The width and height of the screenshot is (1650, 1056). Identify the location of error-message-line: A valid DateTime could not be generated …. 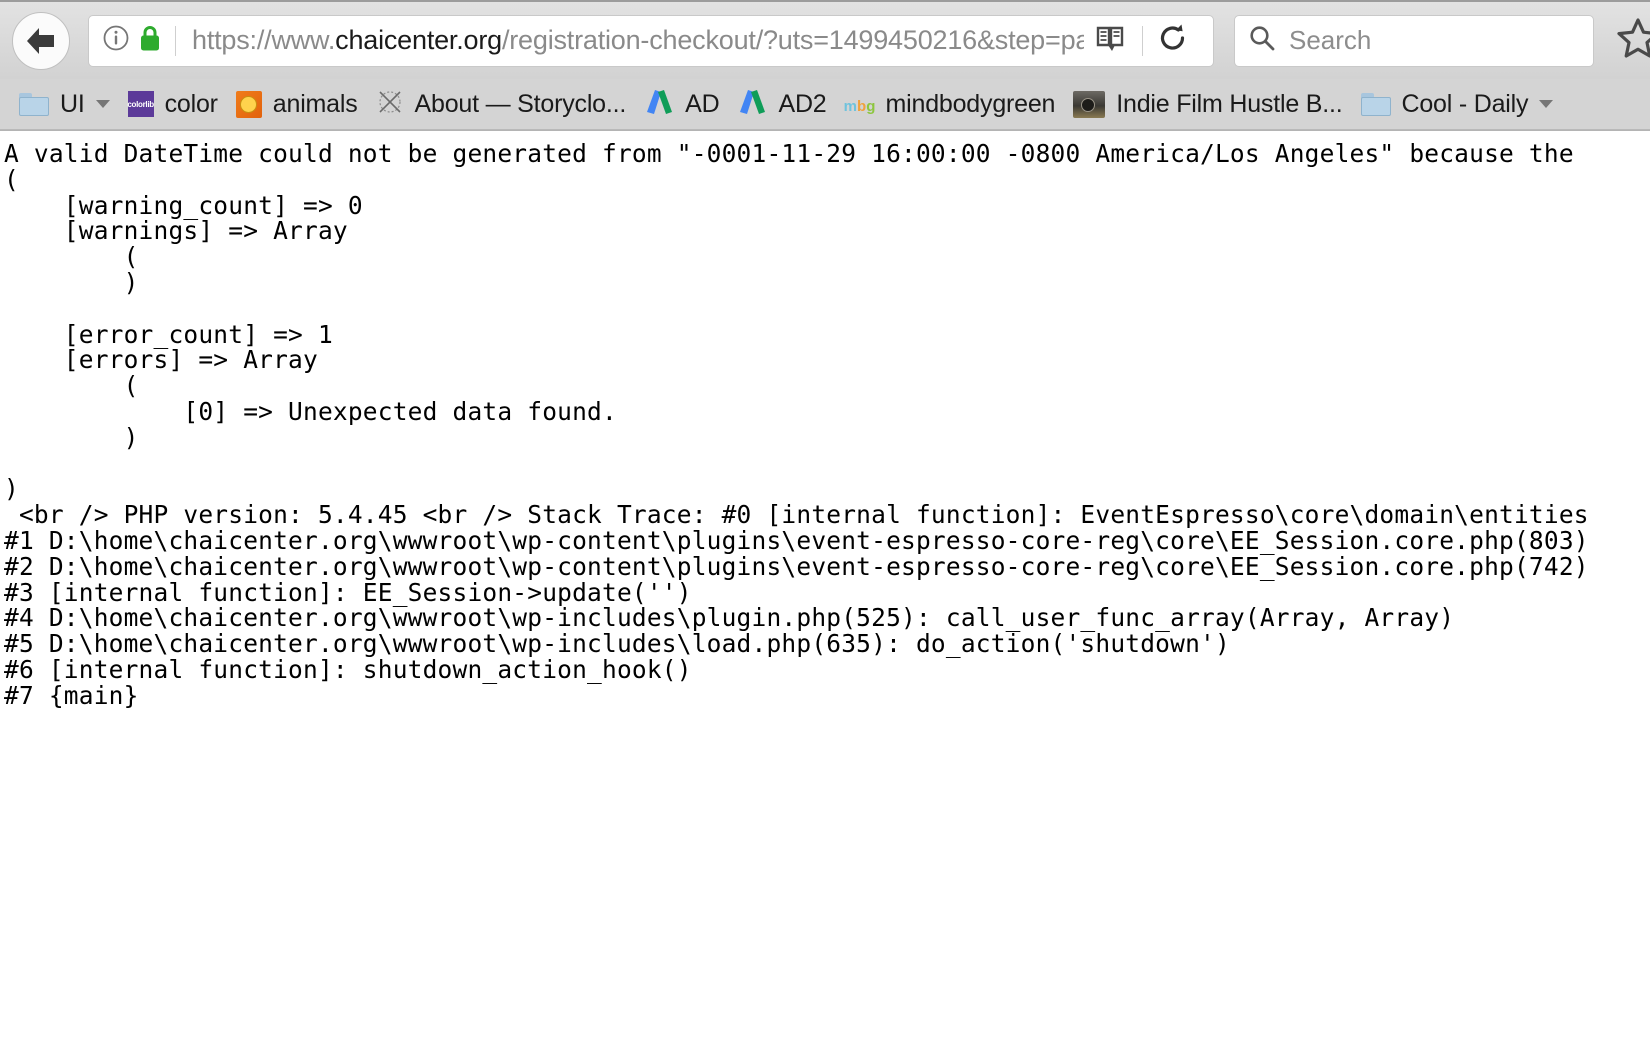
(789, 154).